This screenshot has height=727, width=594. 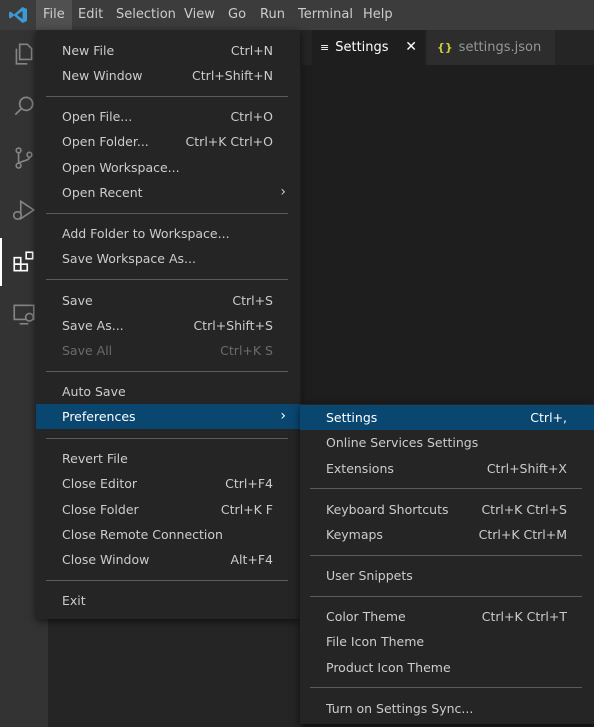 What do you see at coordinates (168, 75) in the screenshot?
I see `menu-item-new-window: New Window Ctrl+Shift+N` at bounding box center [168, 75].